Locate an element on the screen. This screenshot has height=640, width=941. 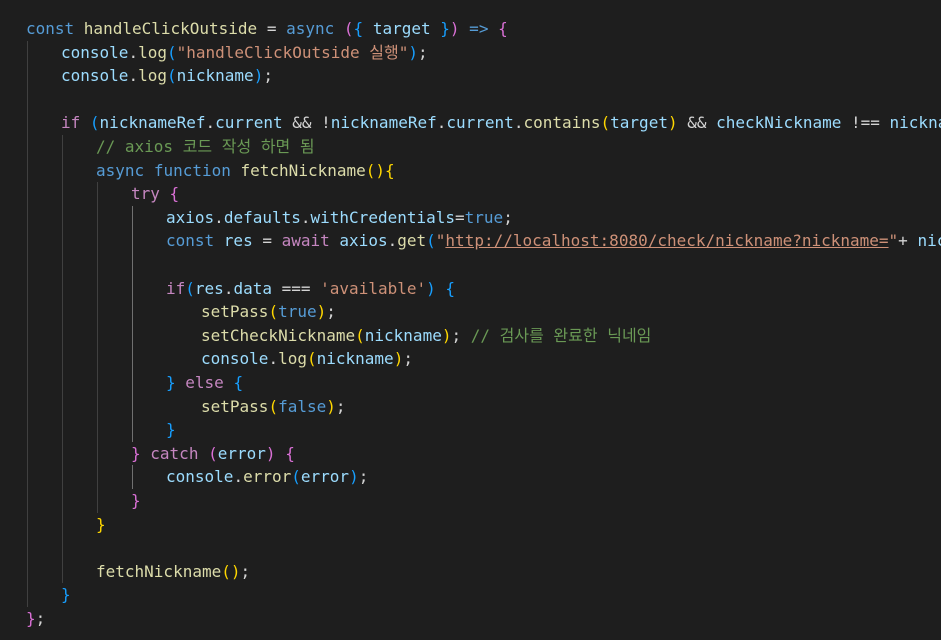
code-line: fetchNickname(); is located at coordinates (173, 572).